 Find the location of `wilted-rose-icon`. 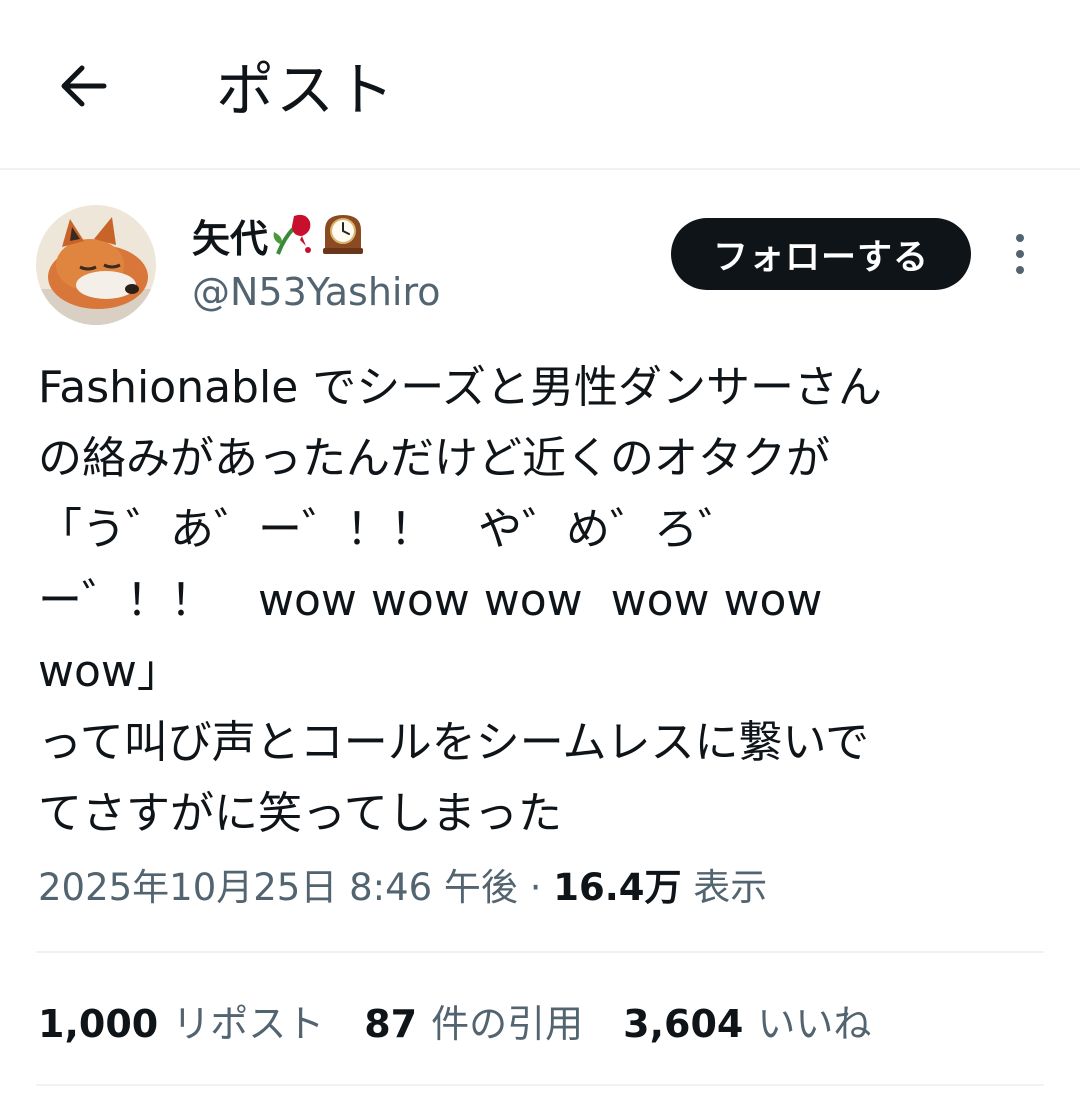

wilted-rose-icon is located at coordinates (294, 239).